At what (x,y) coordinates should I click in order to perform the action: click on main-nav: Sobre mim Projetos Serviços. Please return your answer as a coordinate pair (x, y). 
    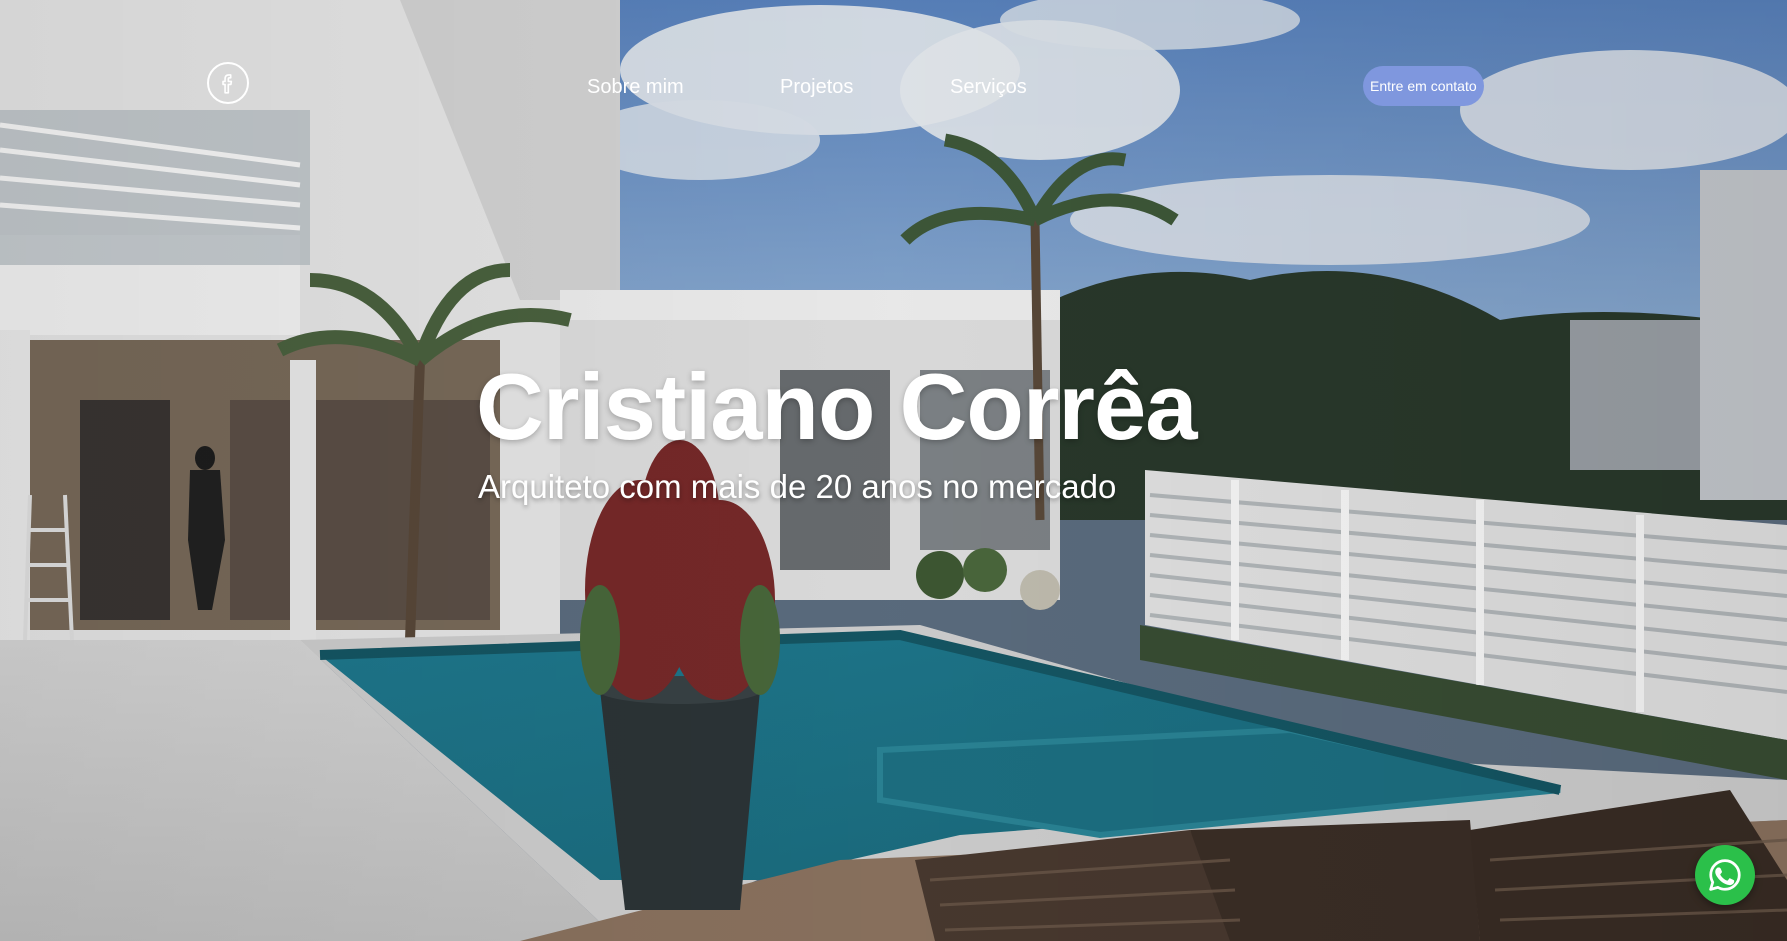
    Looking at the image, I should click on (893, 87).